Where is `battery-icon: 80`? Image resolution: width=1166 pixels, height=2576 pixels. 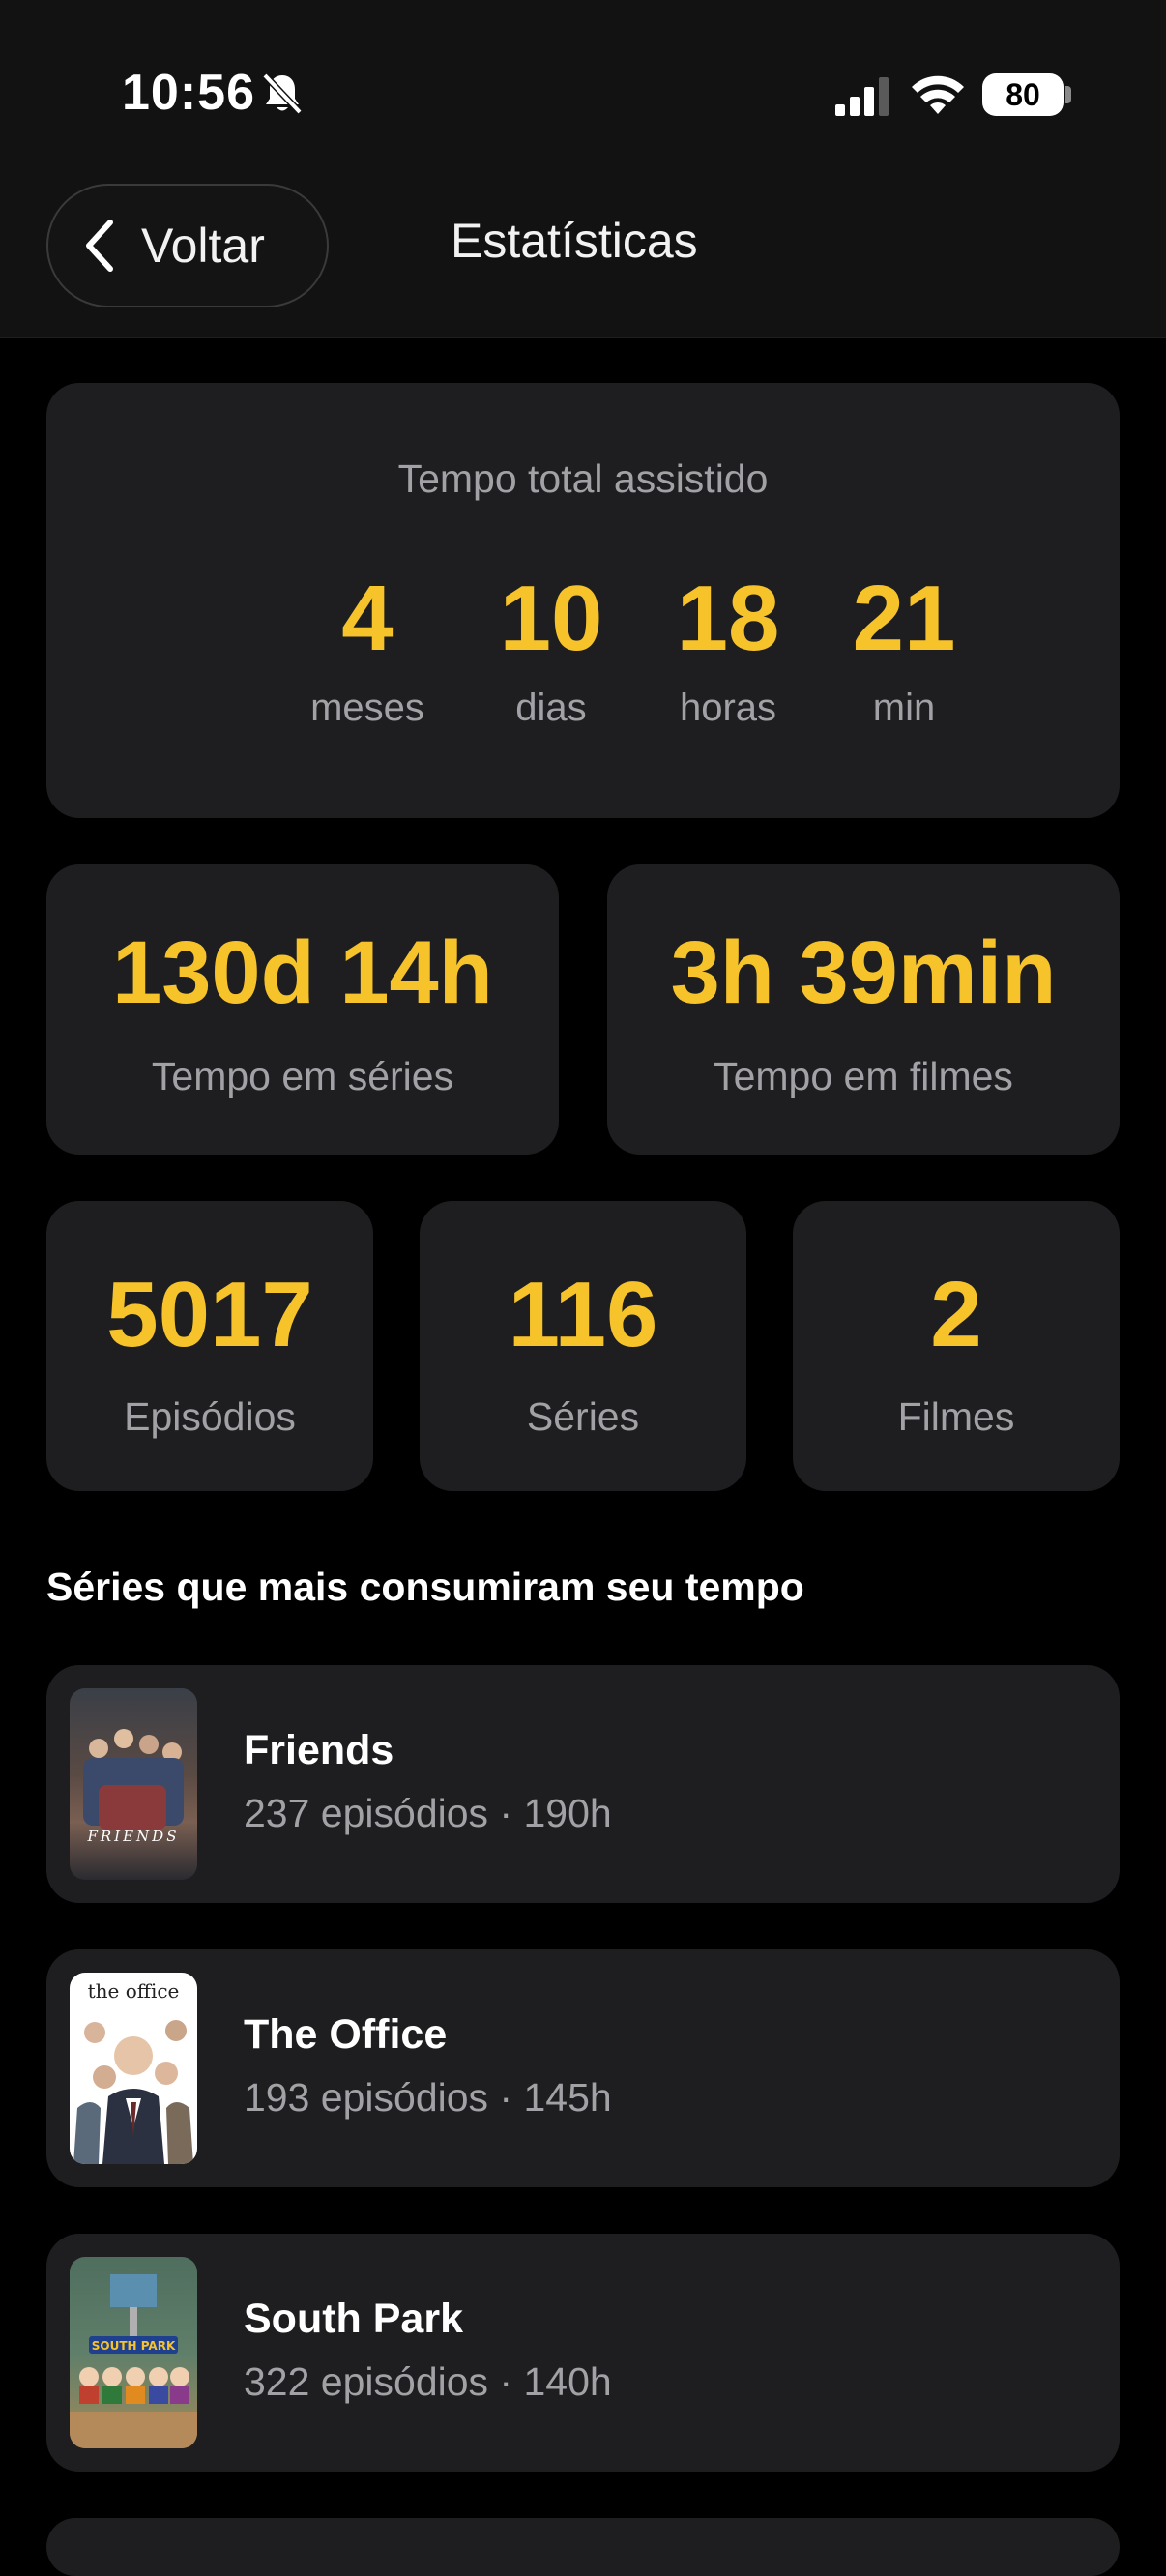
battery-icon: 80 is located at coordinates (1023, 94).